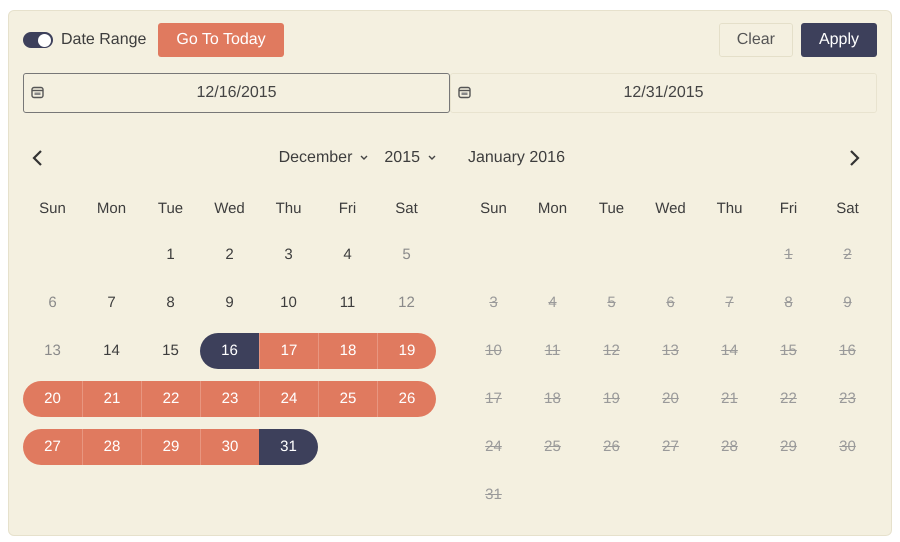 This screenshot has width=900, height=542. Describe the element at coordinates (670, 446) in the screenshot. I see `day-cell-text: 27` at that location.